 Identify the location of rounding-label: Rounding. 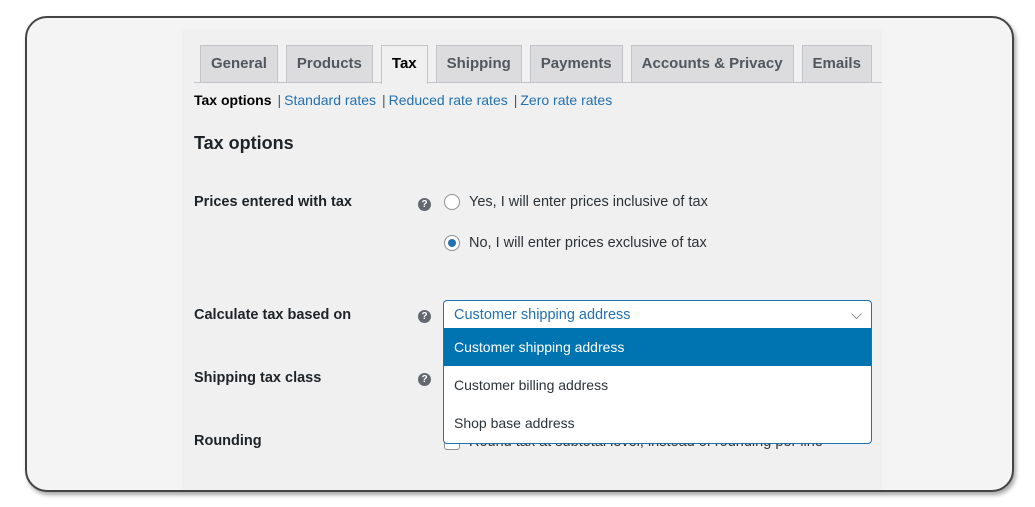
(228, 441).